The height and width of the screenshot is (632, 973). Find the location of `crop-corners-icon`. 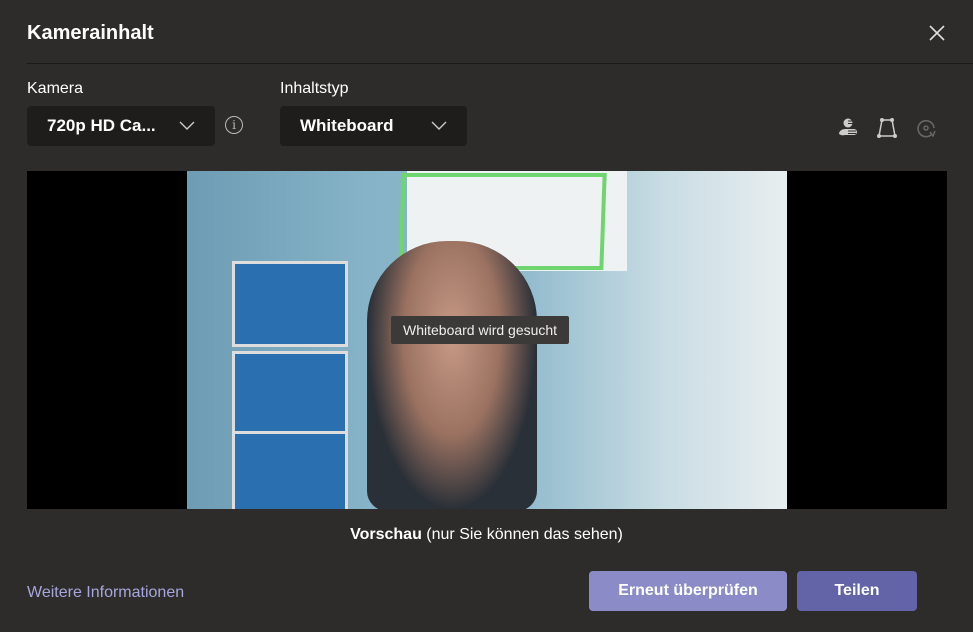

crop-corners-icon is located at coordinates (887, 128).